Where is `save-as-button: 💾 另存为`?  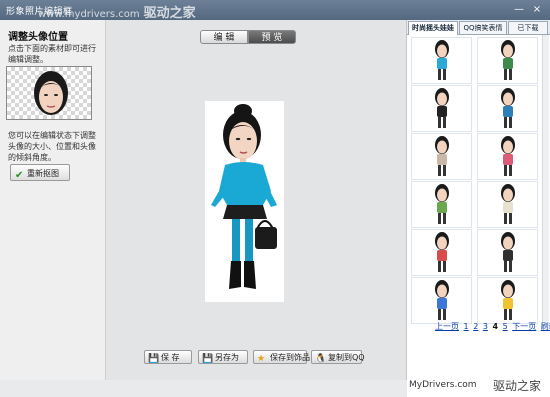 save-as-button: 💾 另存为 is located at coordinates (223, 357).